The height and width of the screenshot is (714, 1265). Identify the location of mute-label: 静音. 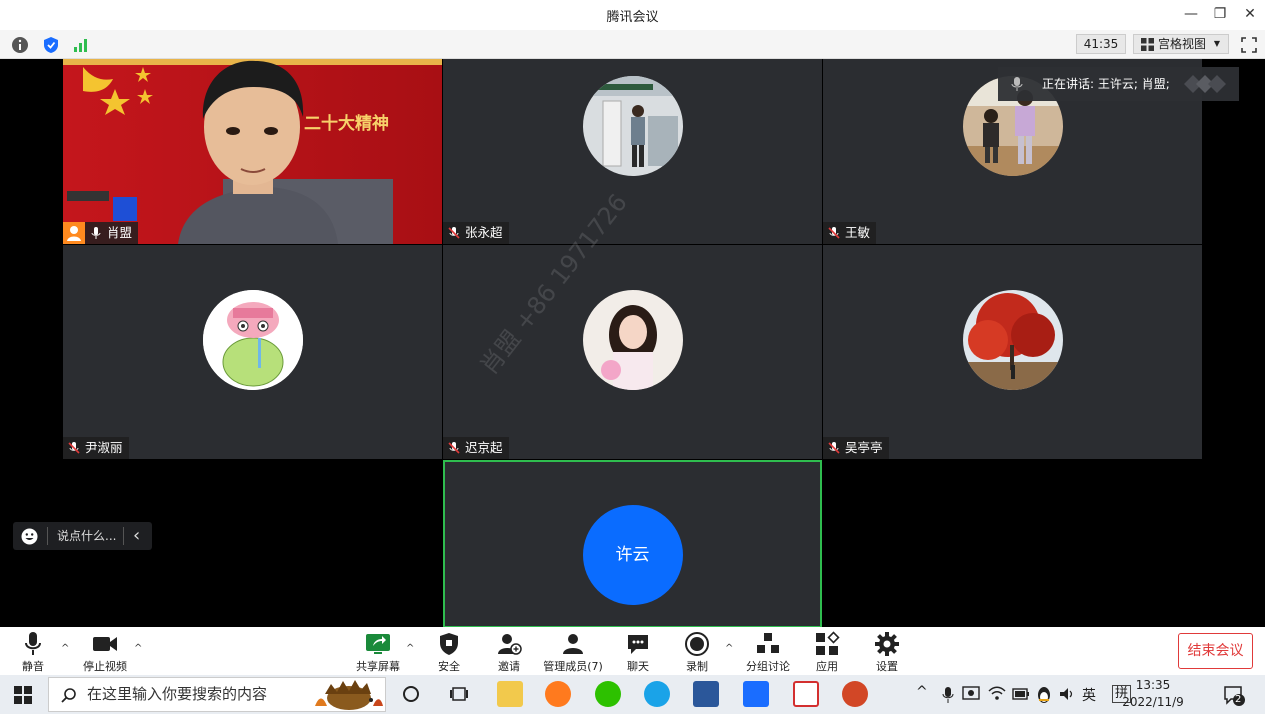
(33, 666).